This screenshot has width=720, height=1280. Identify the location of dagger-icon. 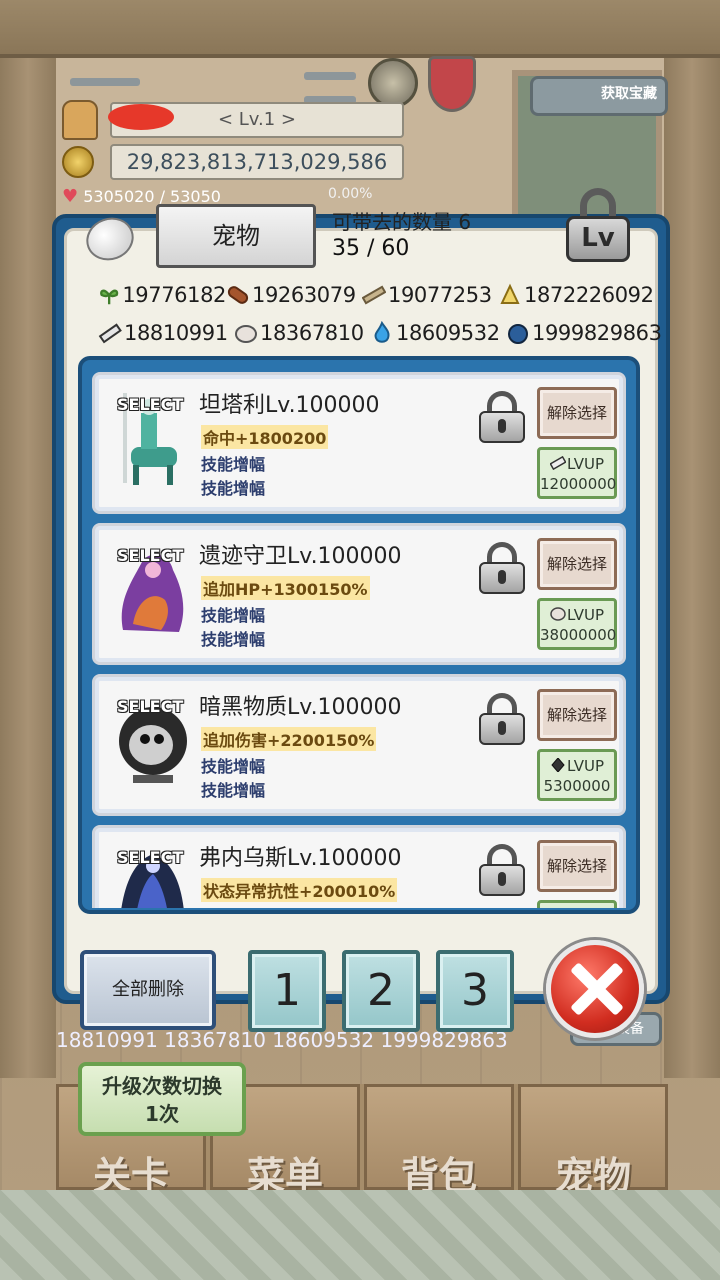
(330, 76).